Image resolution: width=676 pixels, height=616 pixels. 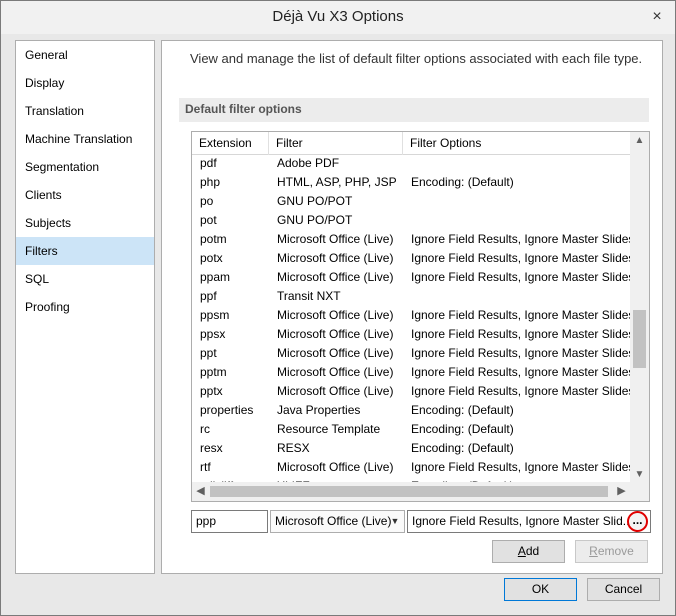 I want to click on table-row: rc Resource Template Encoding: (Default), so click(x=411, y=429).